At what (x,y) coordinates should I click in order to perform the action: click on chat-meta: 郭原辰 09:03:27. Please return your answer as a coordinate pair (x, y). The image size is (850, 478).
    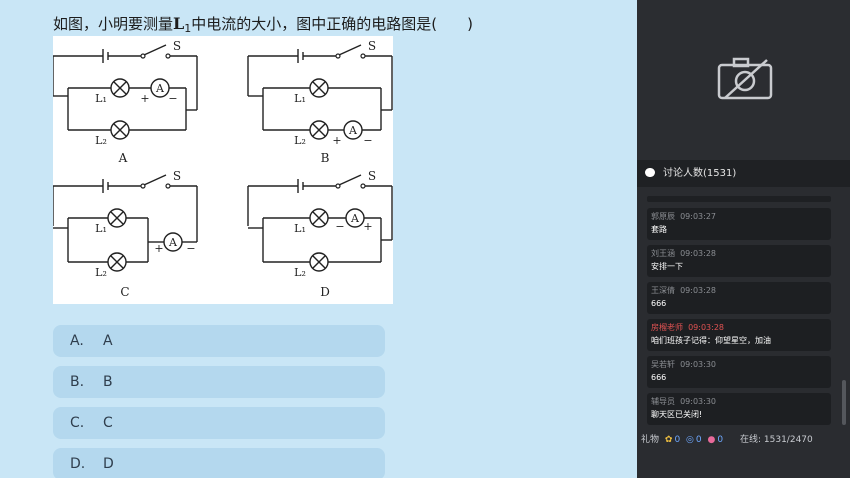
    Looking at the image, I should click on (684, 216).